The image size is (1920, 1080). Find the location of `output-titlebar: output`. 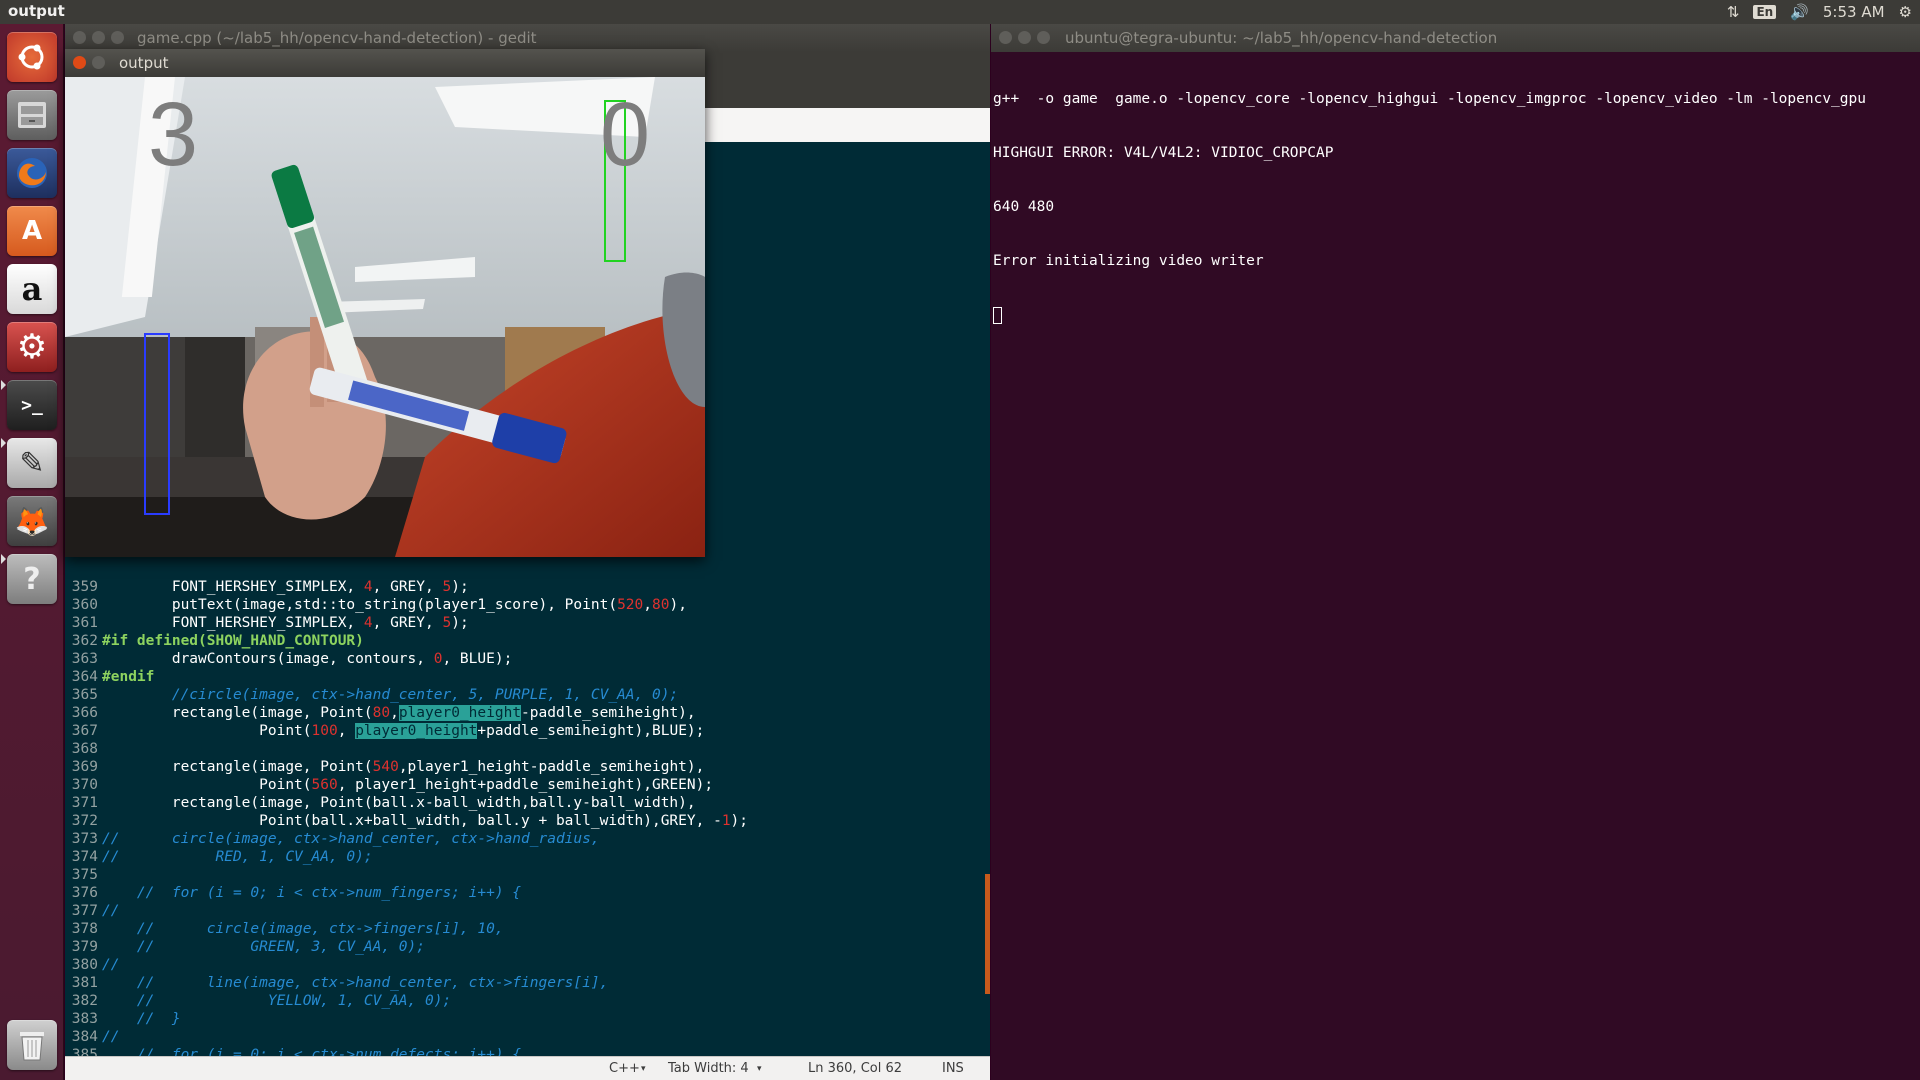

output-titlebar: output is located at coordinates (385, 63).